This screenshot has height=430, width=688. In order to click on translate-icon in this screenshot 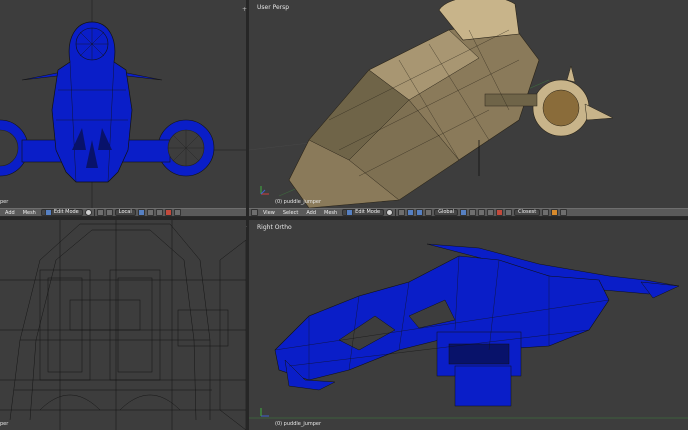, I will do `click(420, 212)`.